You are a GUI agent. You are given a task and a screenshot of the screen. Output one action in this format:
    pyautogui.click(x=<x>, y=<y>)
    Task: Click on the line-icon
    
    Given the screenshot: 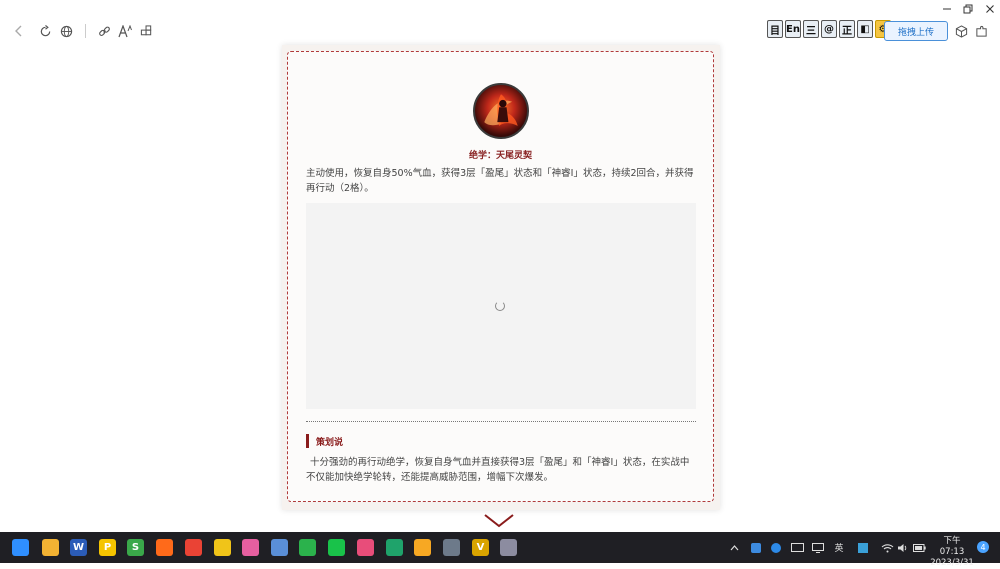 What is the action you would take?
    pyautogui.click(x=336, y=547)
    